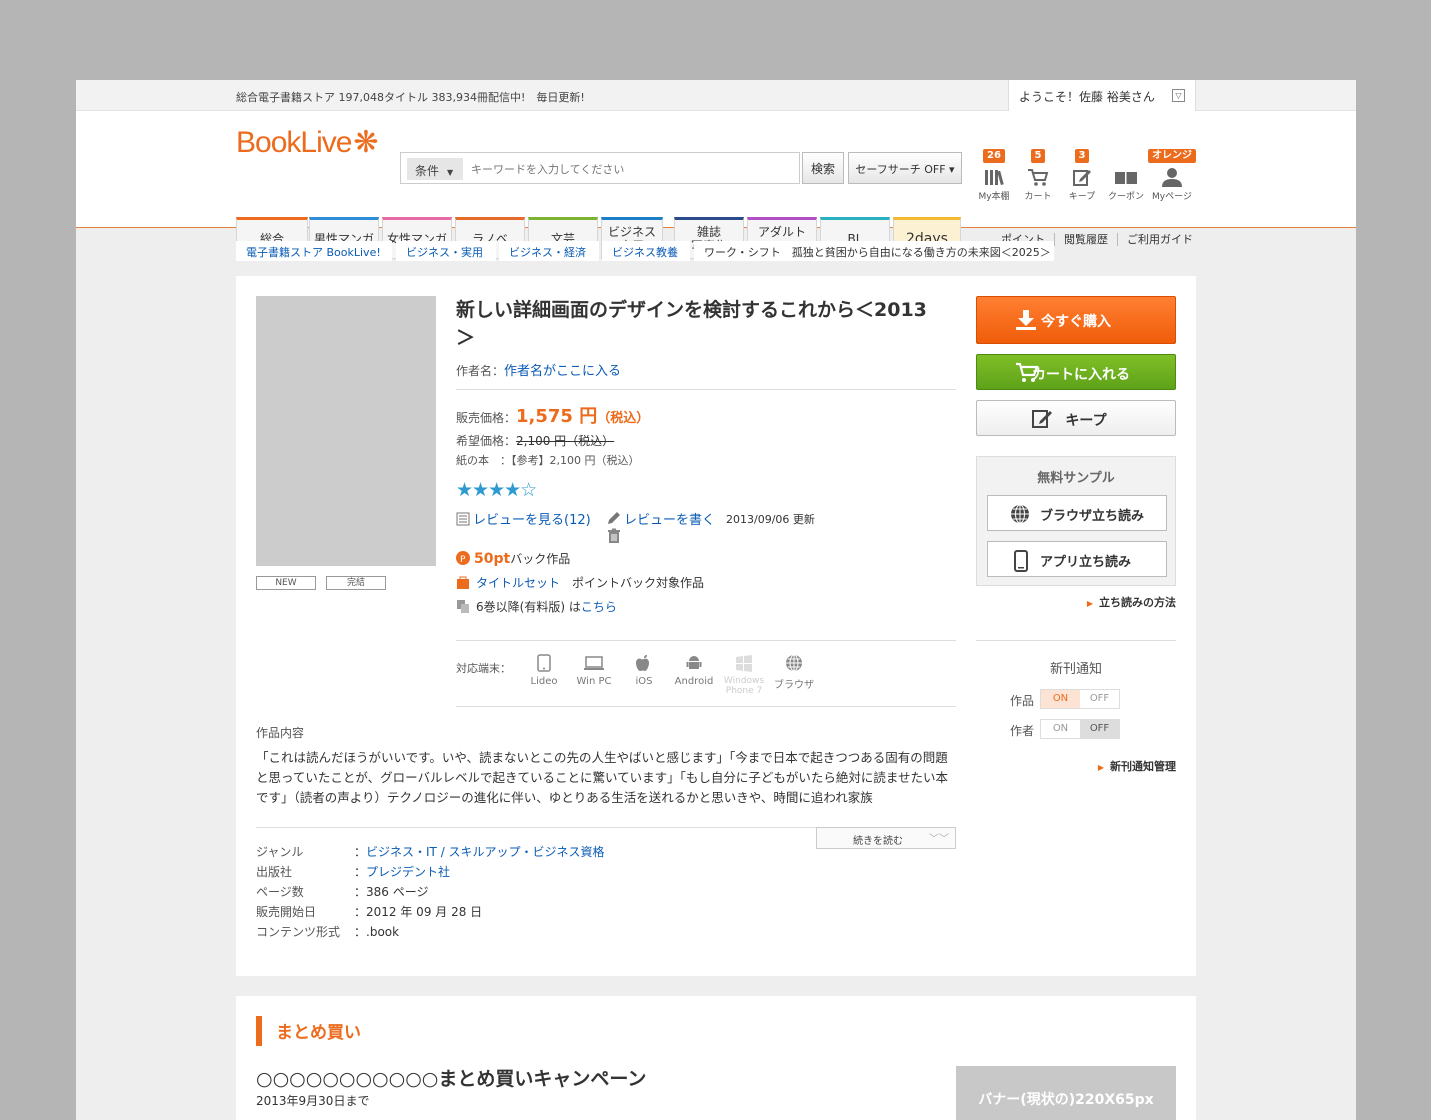 This screenshot has height=1120, width=1431. I want to click on condition-label: 条件, so click(427, 171).